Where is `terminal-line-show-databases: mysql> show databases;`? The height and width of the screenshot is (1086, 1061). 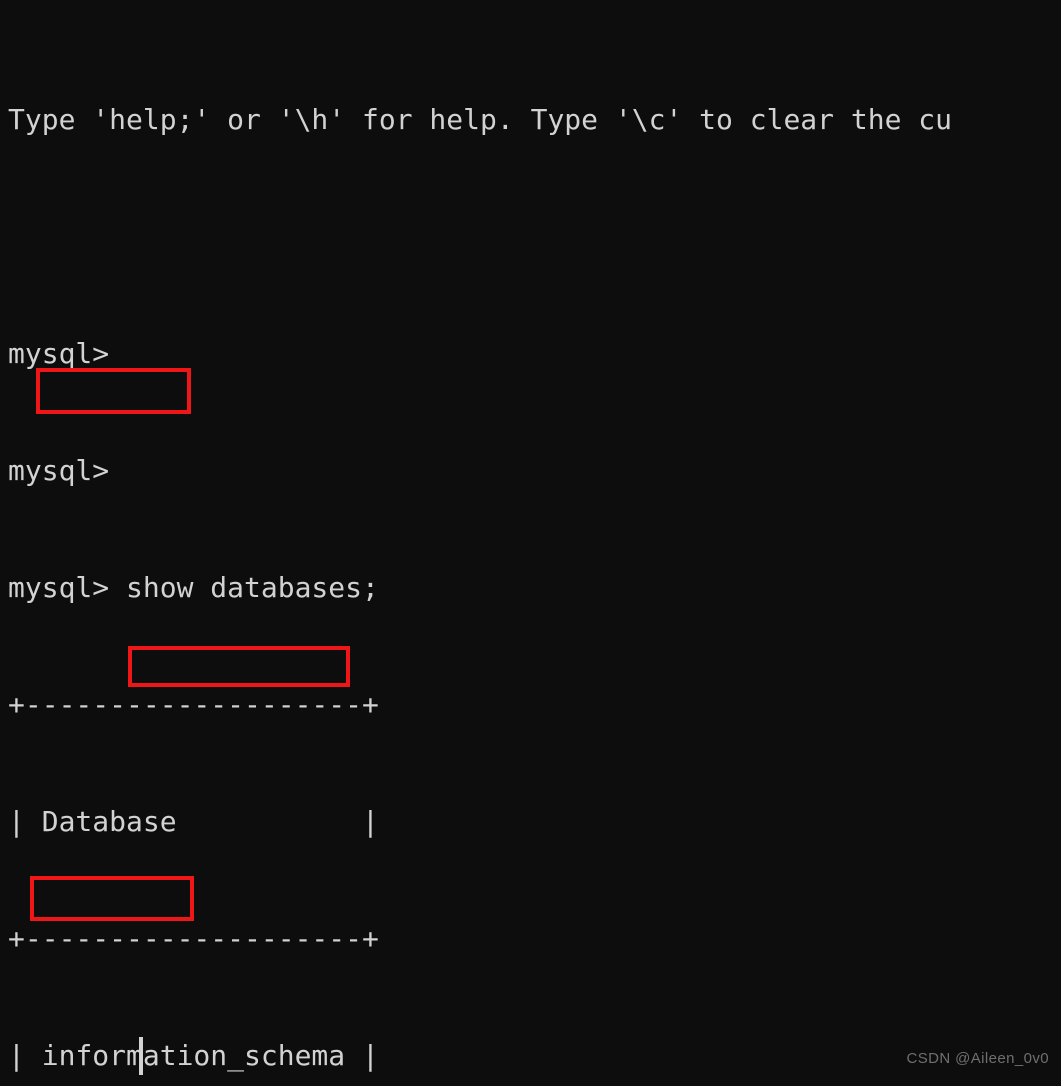
terminal-line-show-databases: mysql> show databases; is located at coordinates (193, 587).